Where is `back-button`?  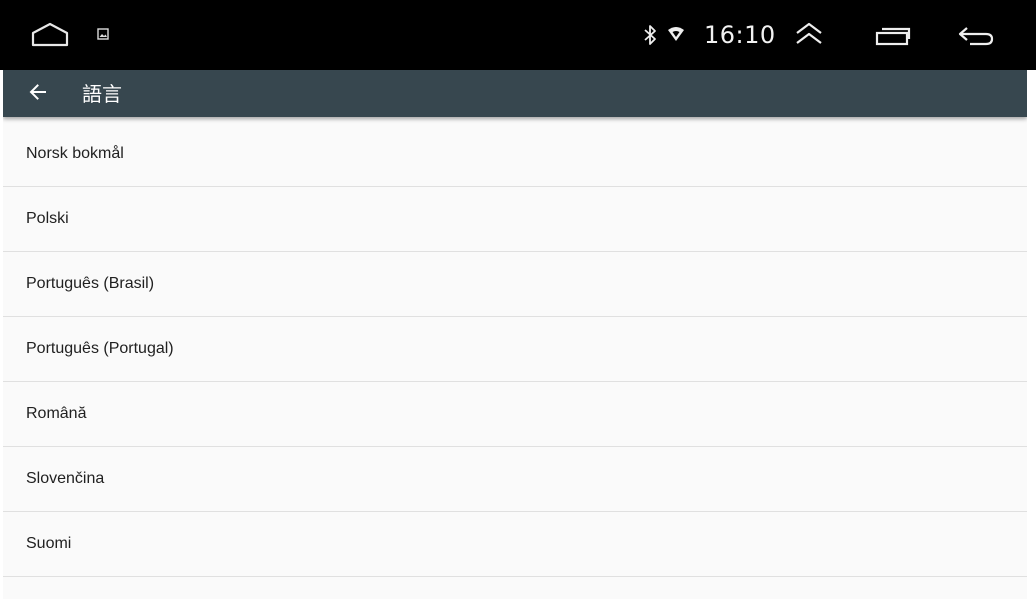 back-button is located at coordinates (38, 94).